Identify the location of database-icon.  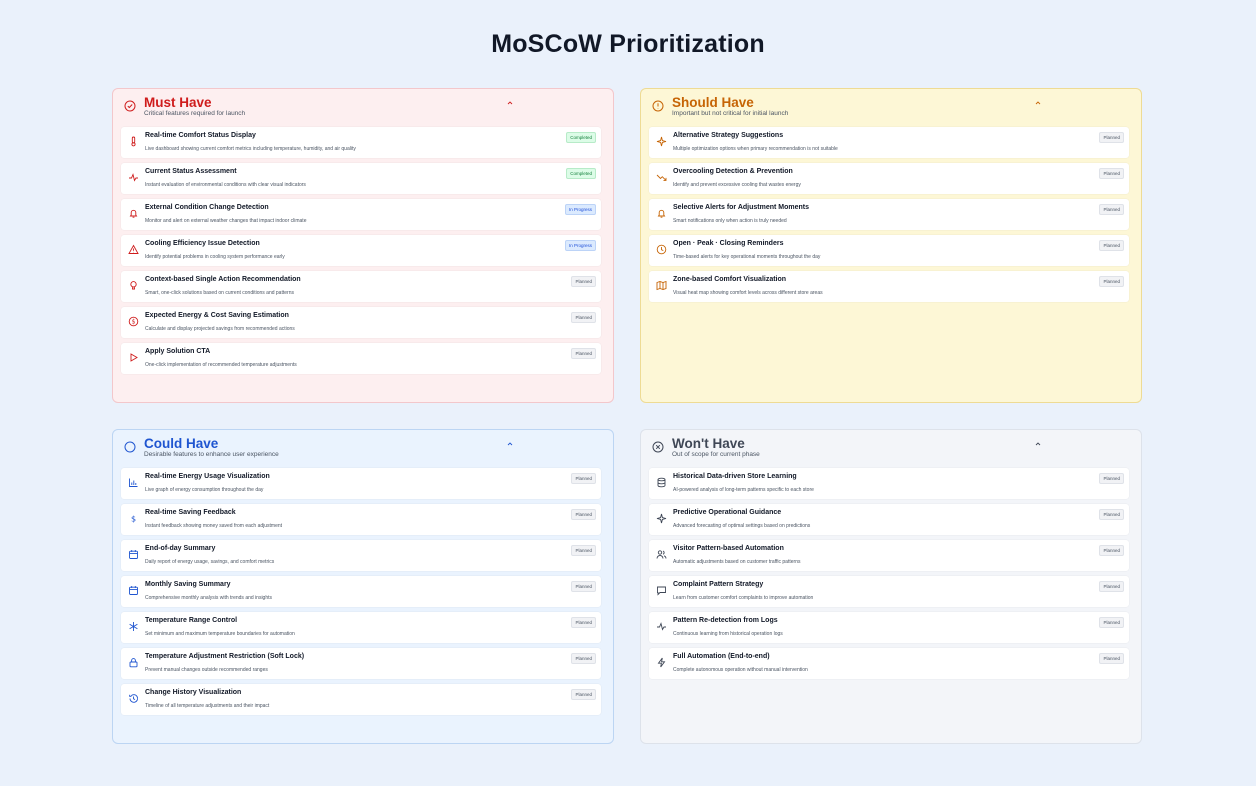
(661, 482).